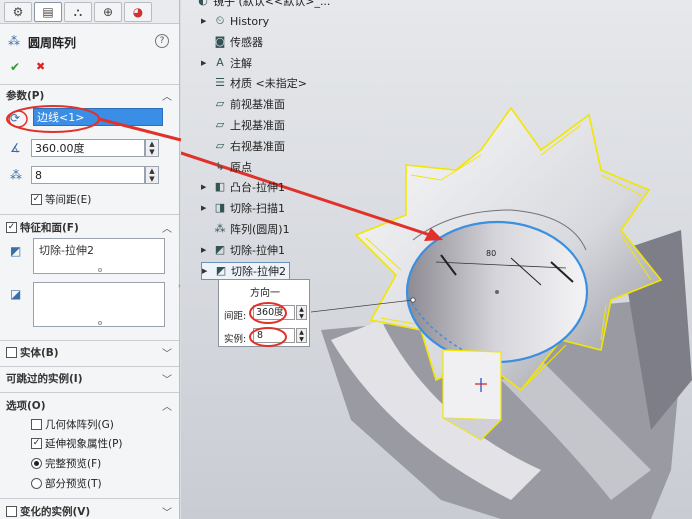 The width and height of the screenshot is (692, 519). I want to click on tree-item-label: 材质 <未指定>, so click(268, 84).